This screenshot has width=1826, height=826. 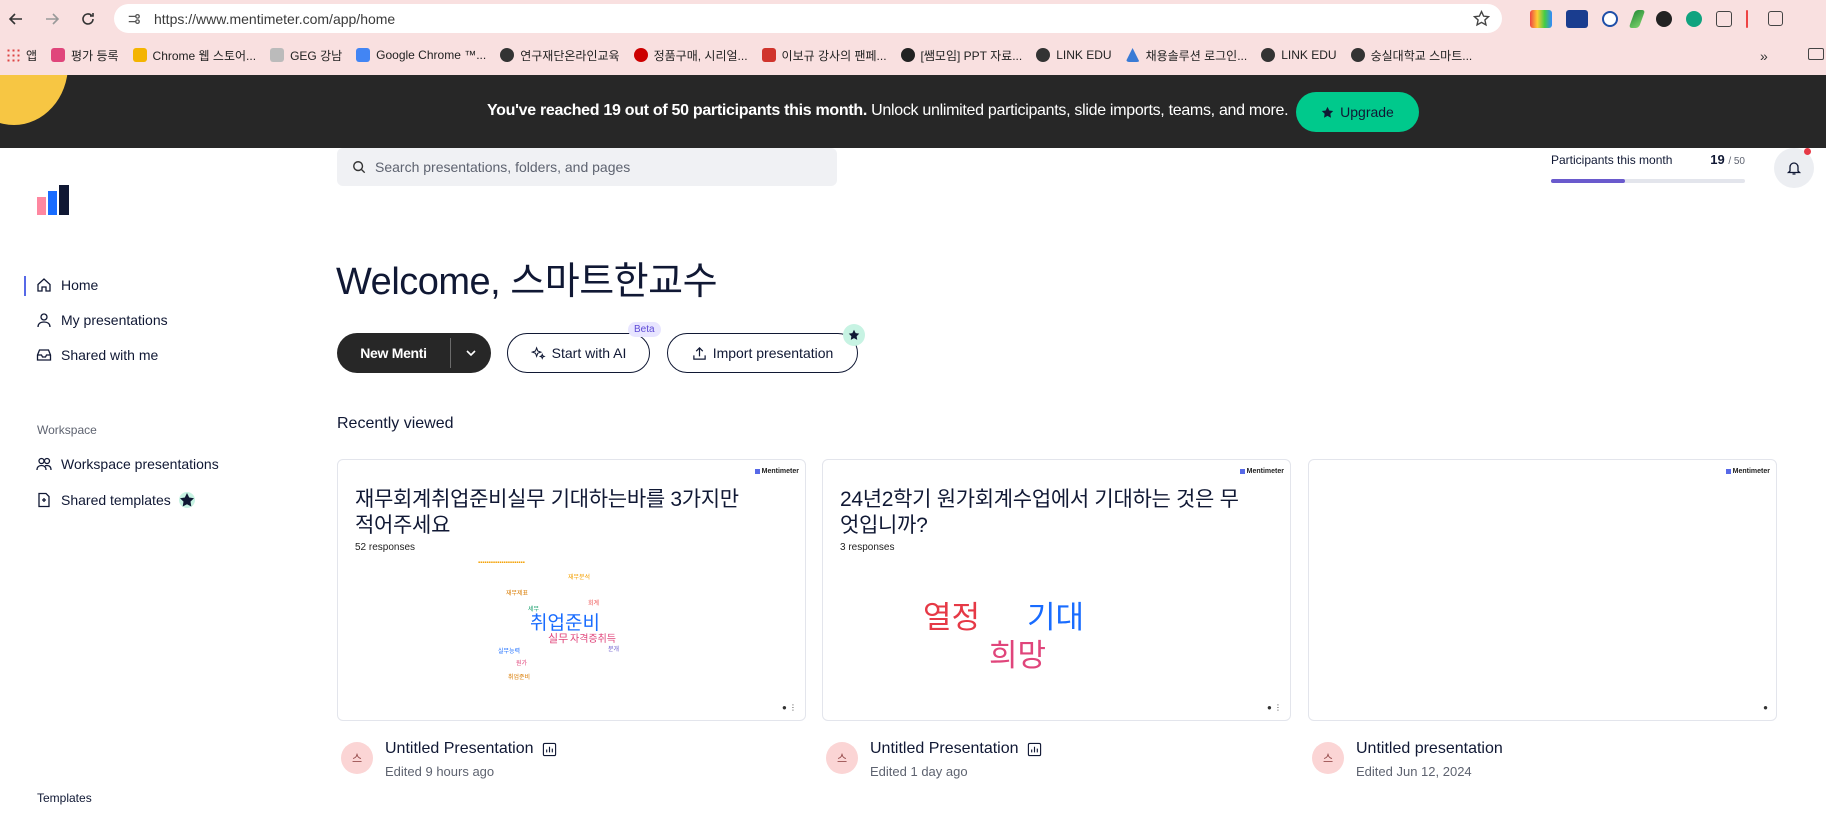 I want to click on folder-icon, so click(x=1816, y=54).